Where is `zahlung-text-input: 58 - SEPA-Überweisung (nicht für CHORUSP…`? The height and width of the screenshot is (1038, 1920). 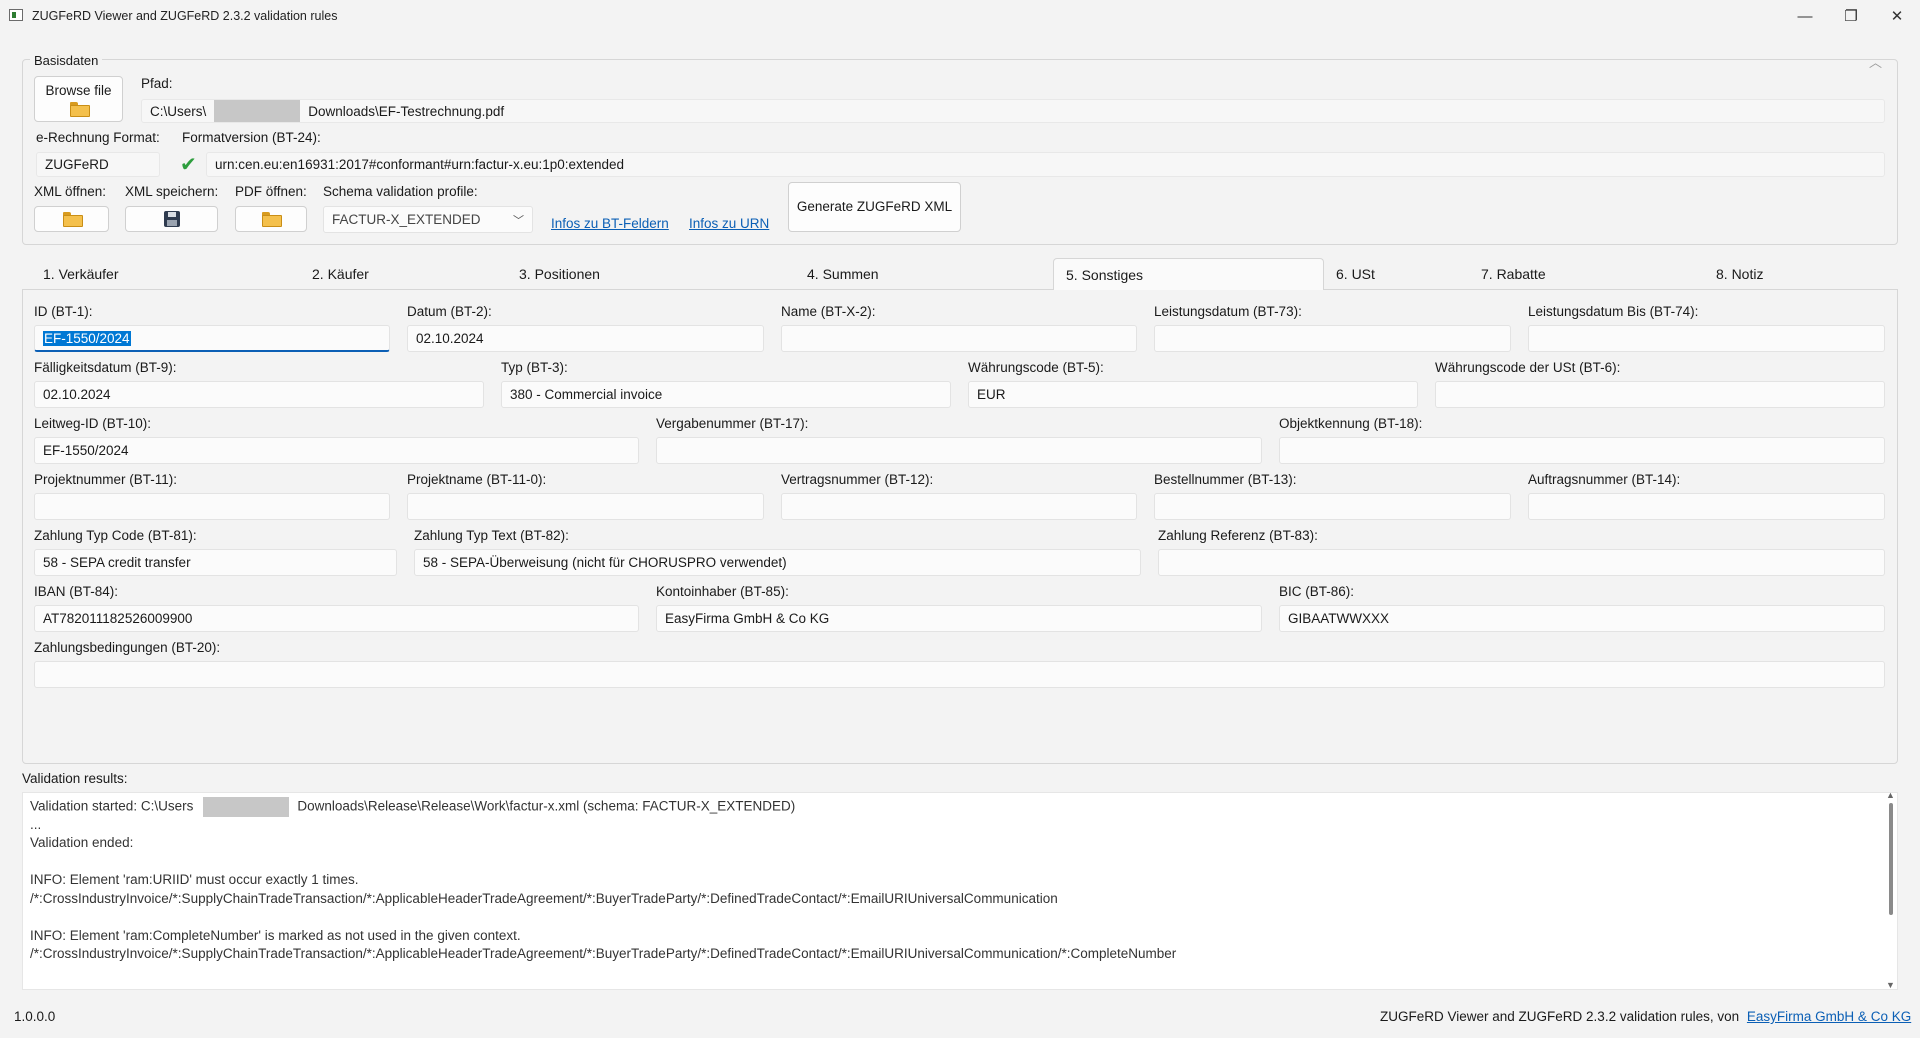
zahlung-text-input: 58 - SEPA-Überweisung (nicht für CHORUSP… is located at coordinates (777, 562).